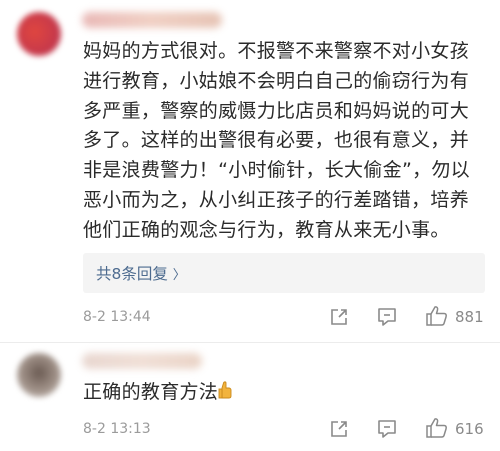  What do you see at coordinates (469, 317) in the screenshot?
I see `like-count: 881` at bounding box center [469, 317].